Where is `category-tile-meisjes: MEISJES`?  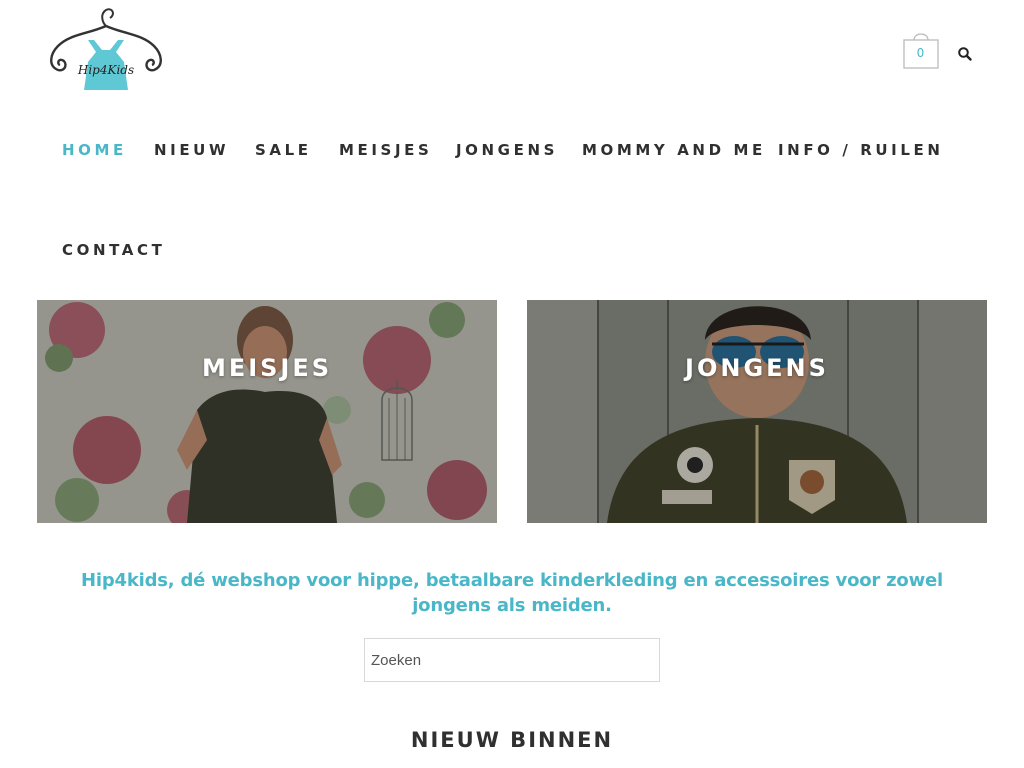 category-tile-meisjes: MEISJES is located at coordinates (267, 411).